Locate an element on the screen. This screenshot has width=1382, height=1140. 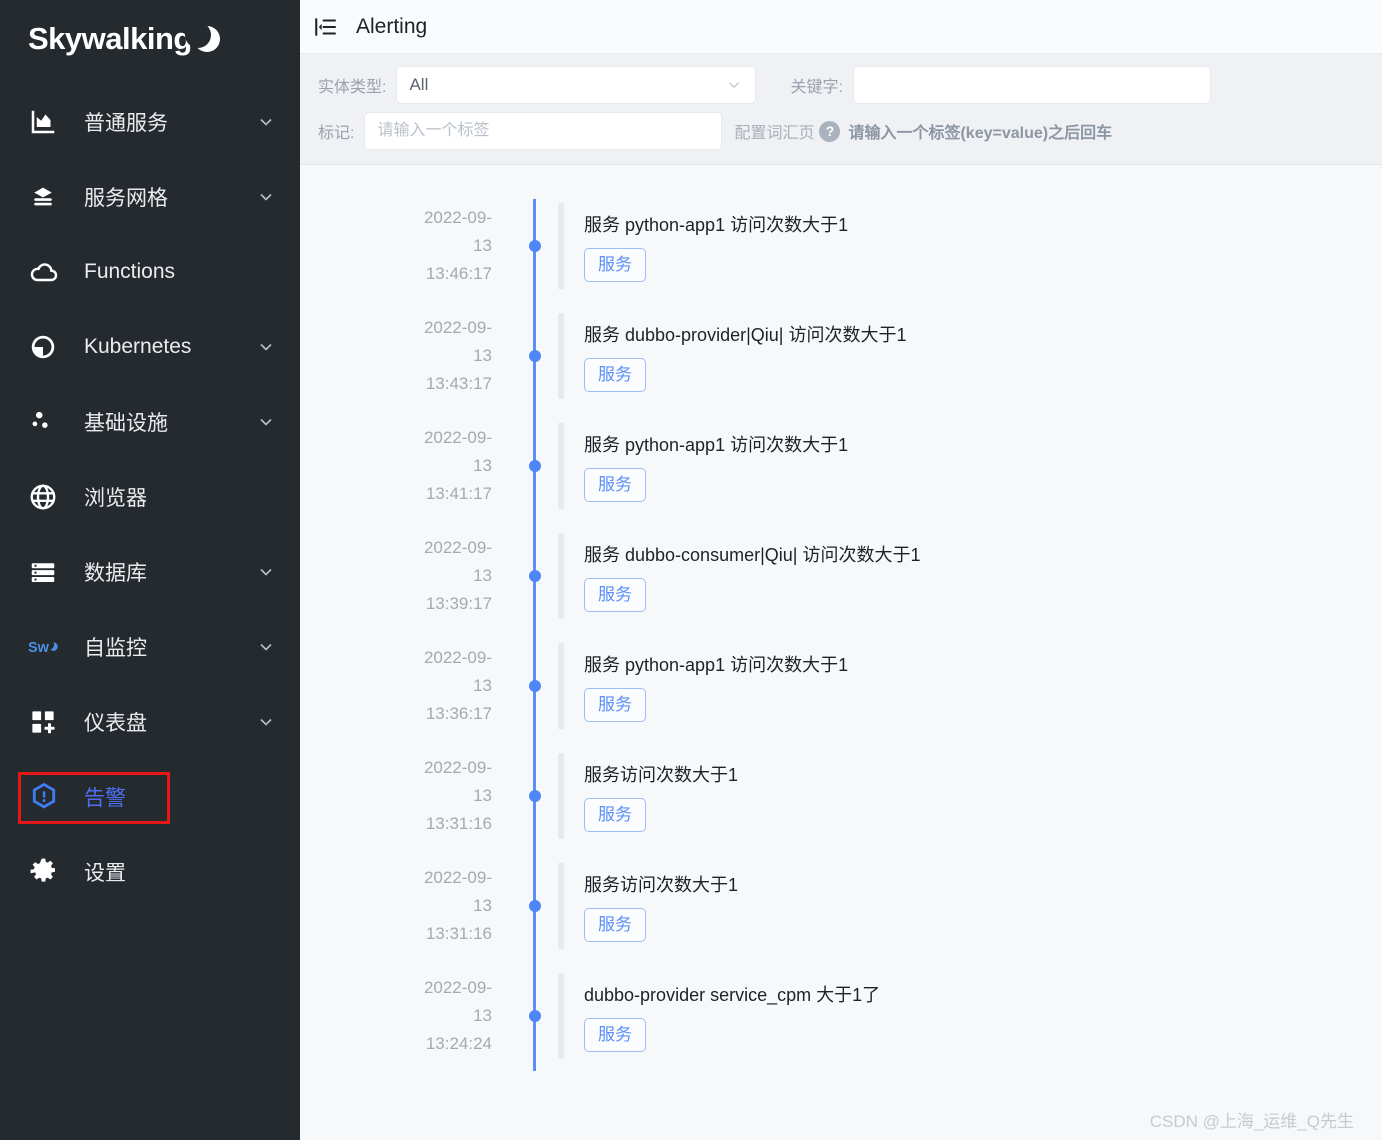
alert-time: 13:24:24 is located at coordinates (458, 1043).